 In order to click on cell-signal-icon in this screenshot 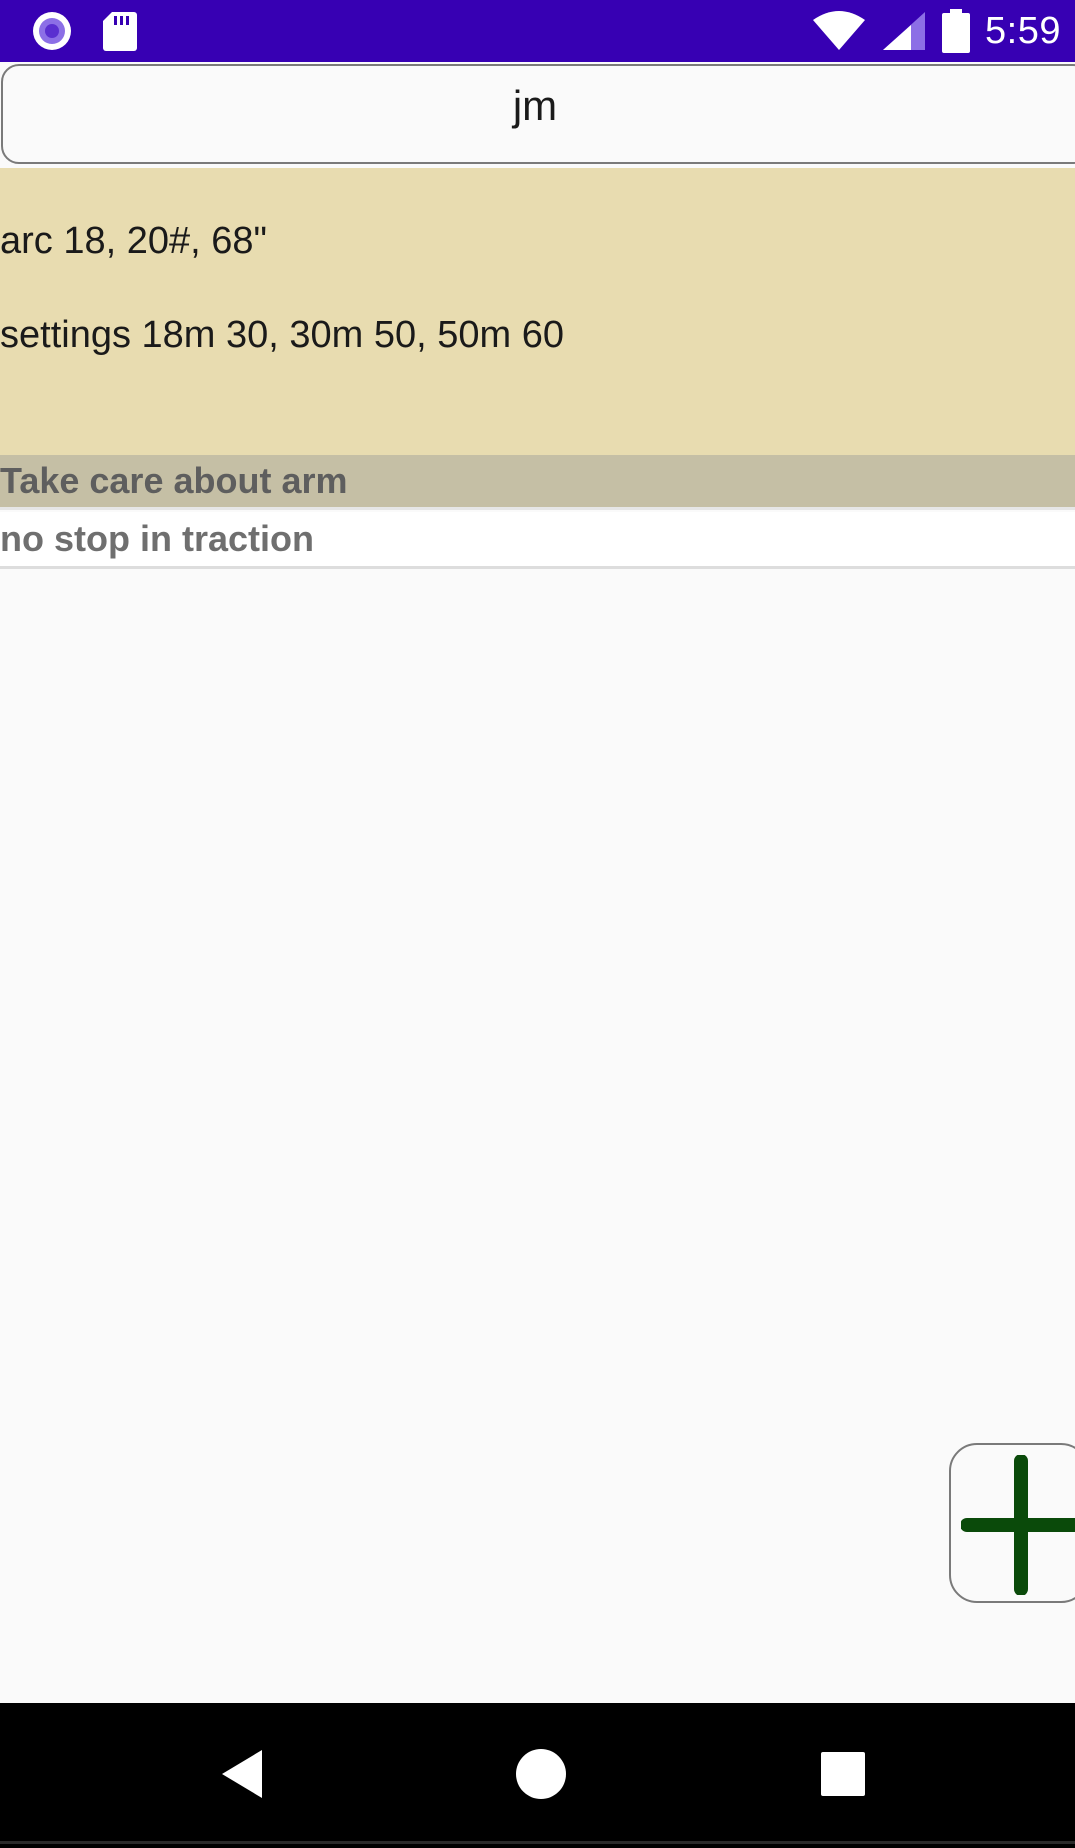, I will do `click(904, 31)`.